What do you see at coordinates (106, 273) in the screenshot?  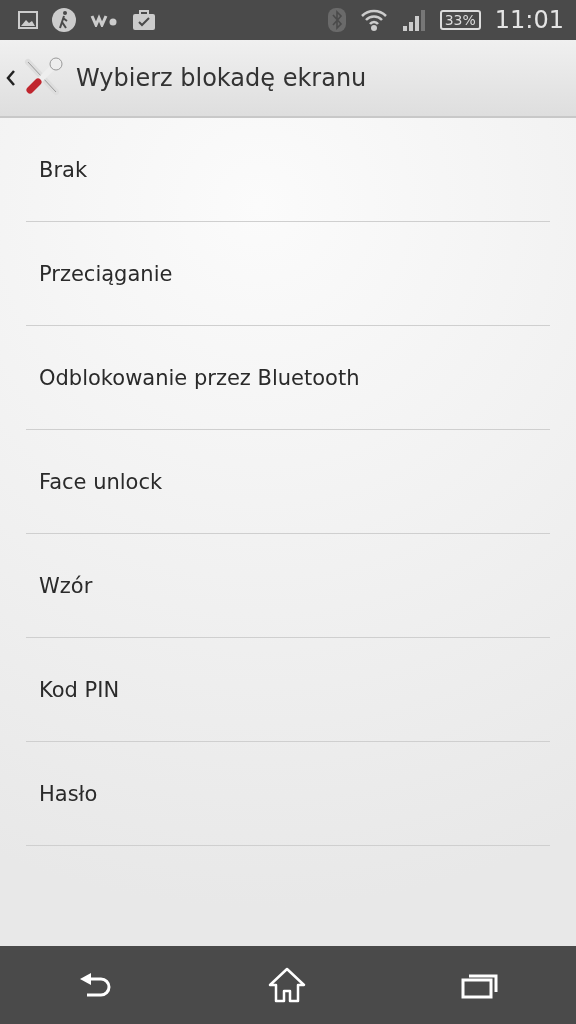 I see `option-label: Przeciąganie` at bounding box center [106, 273].